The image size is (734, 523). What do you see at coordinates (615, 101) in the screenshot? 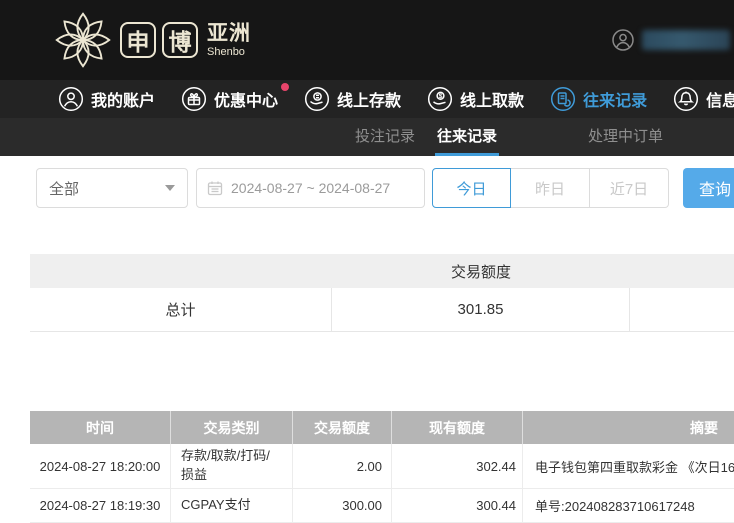
I see `nav-label: 往来记录` at bounding box center [615, 101].